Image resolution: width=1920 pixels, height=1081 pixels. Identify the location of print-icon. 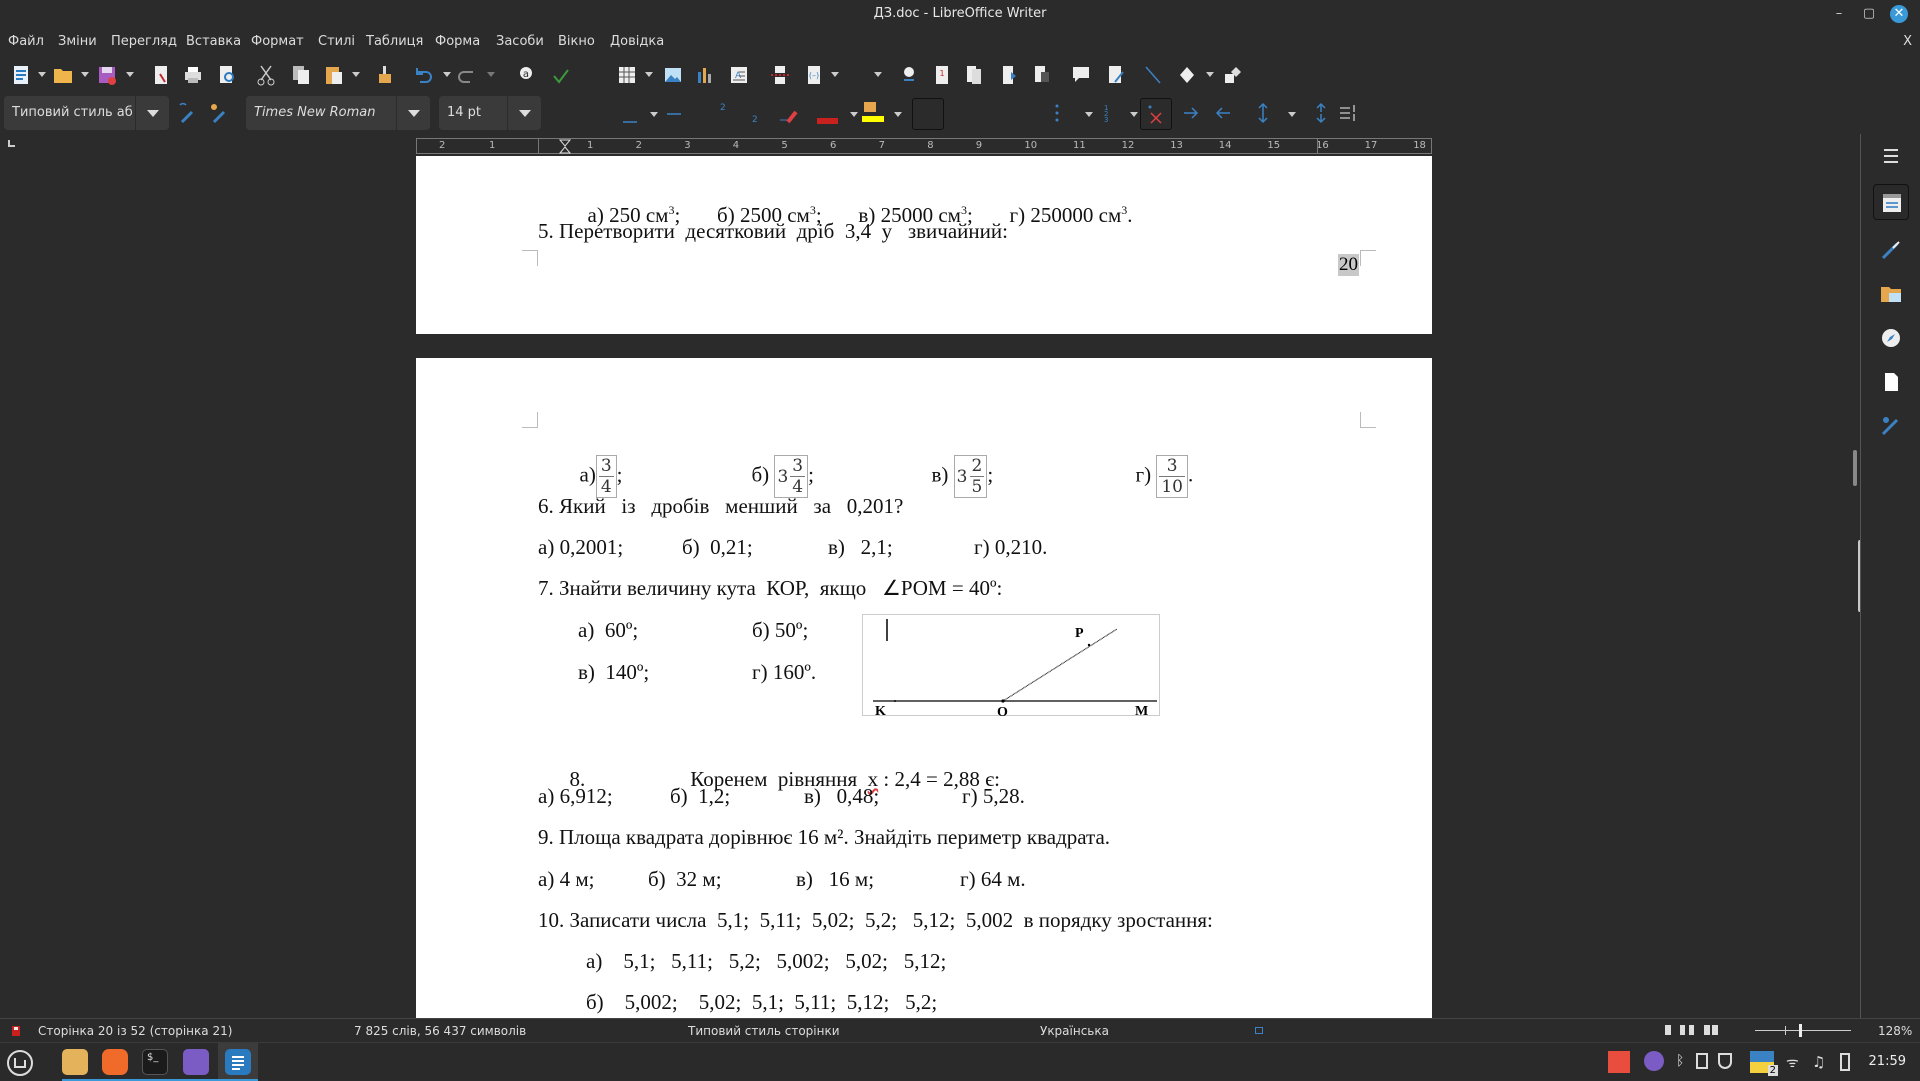
(193, 75).